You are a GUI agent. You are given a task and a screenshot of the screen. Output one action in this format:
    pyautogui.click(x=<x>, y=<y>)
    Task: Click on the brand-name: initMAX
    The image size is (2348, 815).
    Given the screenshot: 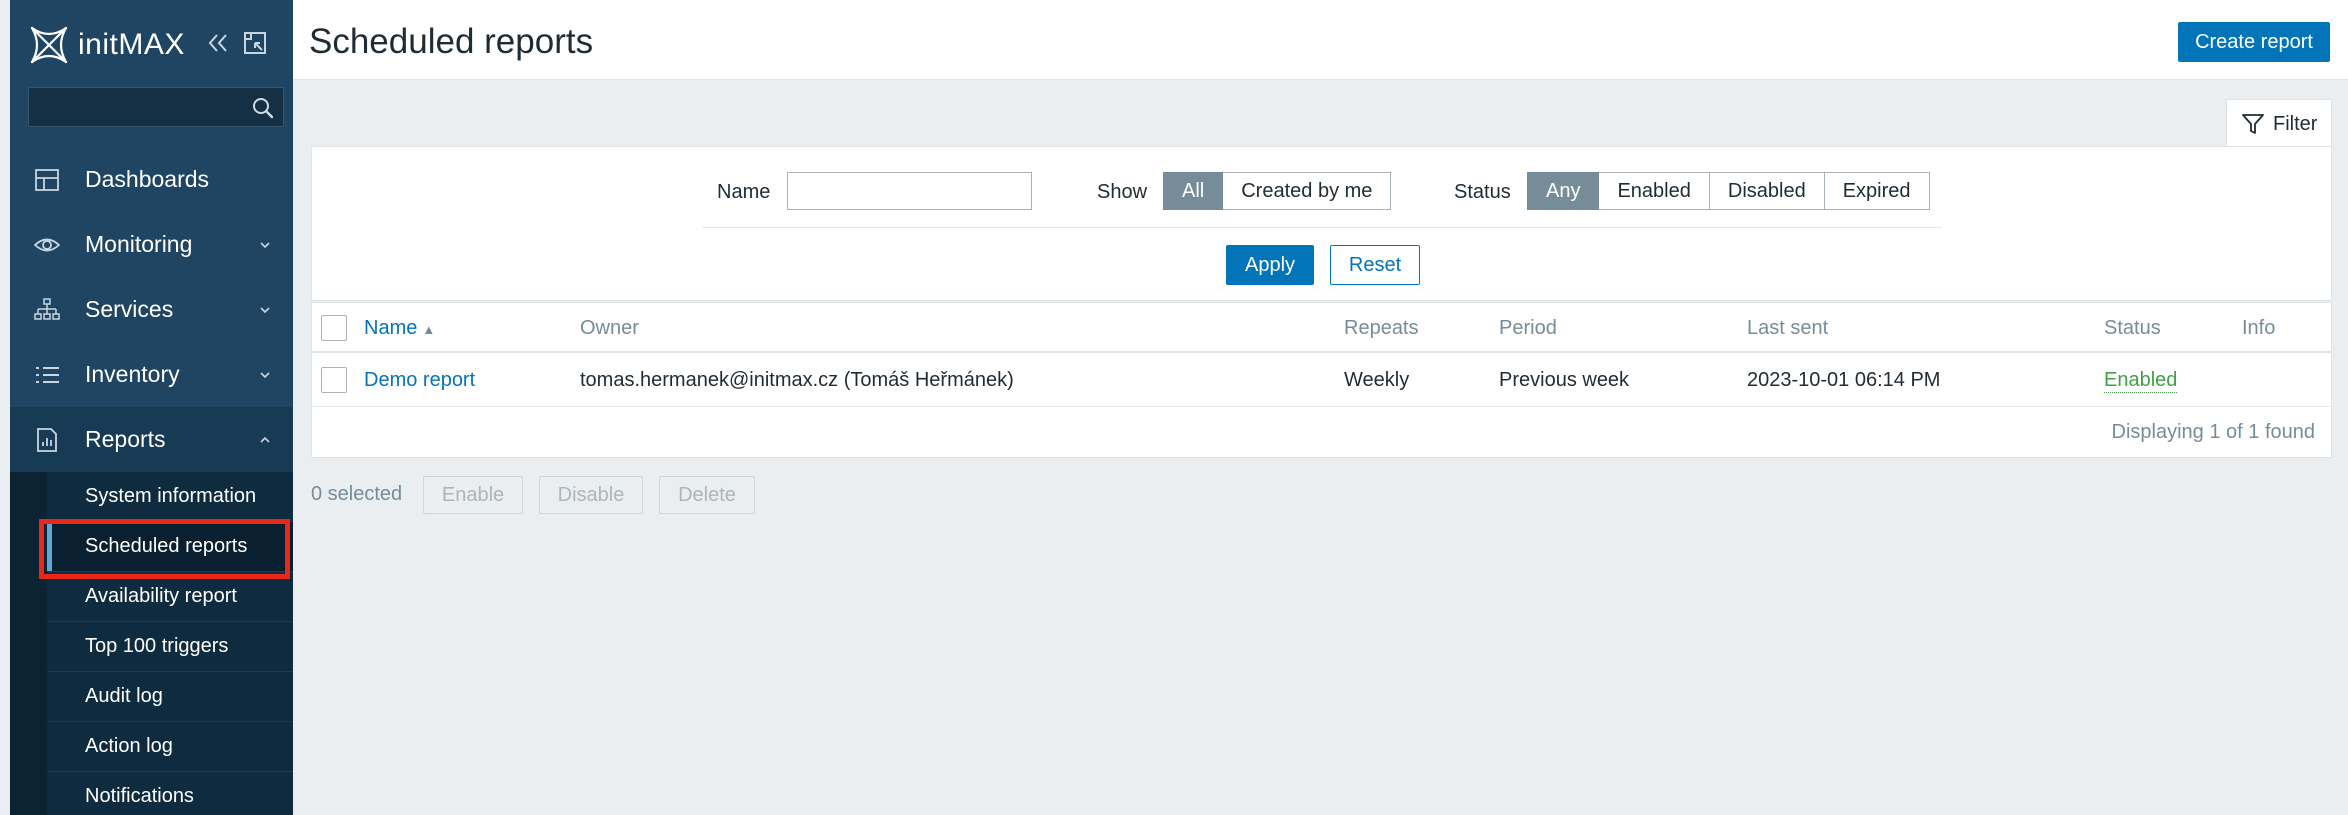 What is the action you would take?
    pyautogui.click(x=131, y=44)
    